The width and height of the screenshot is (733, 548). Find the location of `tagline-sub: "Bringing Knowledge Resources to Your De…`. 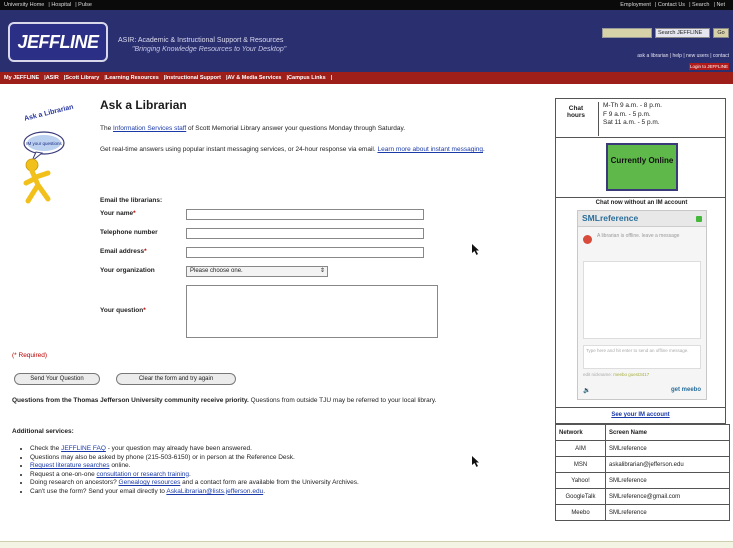

tagline-sub: "Bringing Knowledge Resources to Your De… is located at coordinates (209, 49).